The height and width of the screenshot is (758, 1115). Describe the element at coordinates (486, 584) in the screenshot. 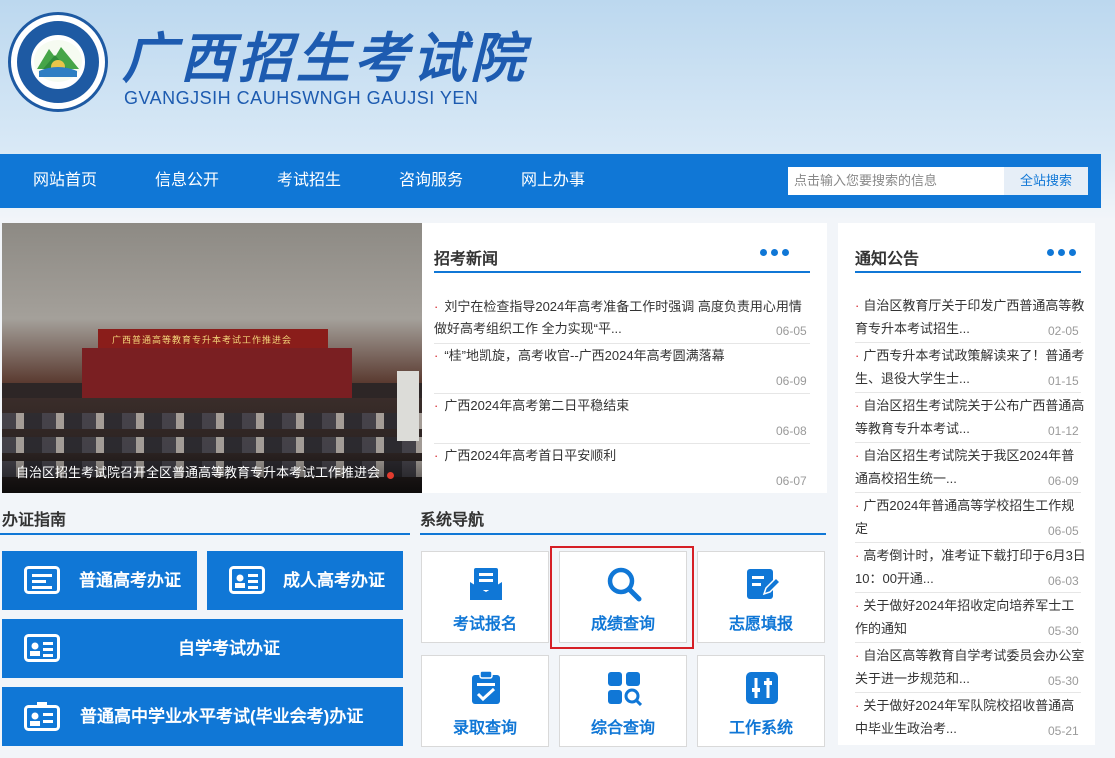

I see `exam-signup-icon` at that location.